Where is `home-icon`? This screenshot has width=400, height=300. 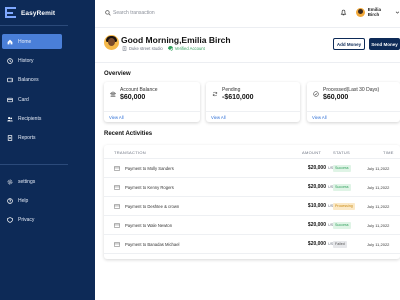 home-icon is located at coordinates (10, 42).